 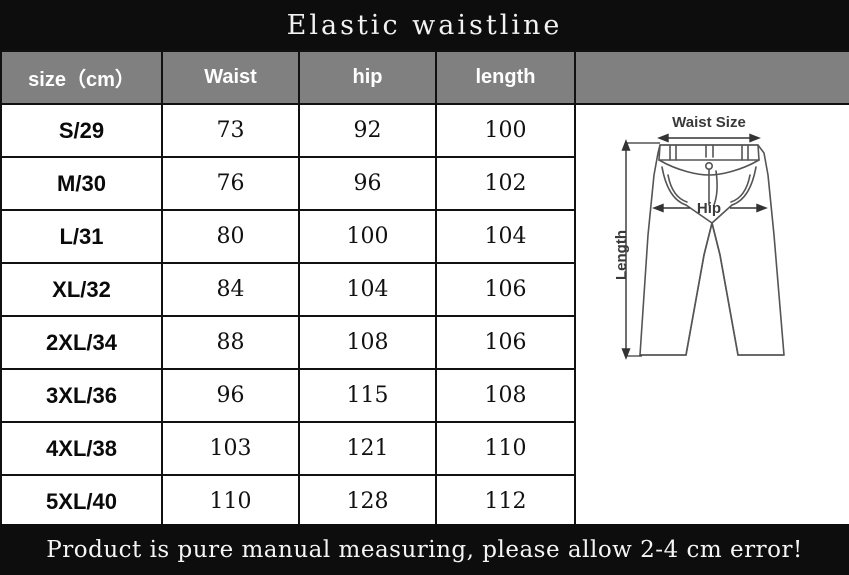 What do you see at coordinates (505, 130) in the screenshot?
I see `cell-length: 100` at bounding box center [505, 130].